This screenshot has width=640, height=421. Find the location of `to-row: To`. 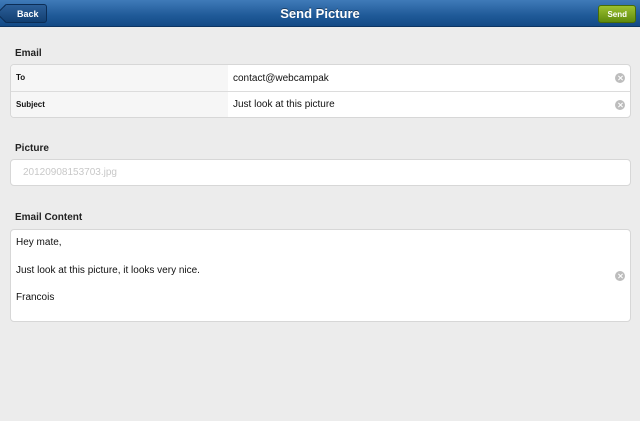

to-row: To is located at coordinates (320, 78).